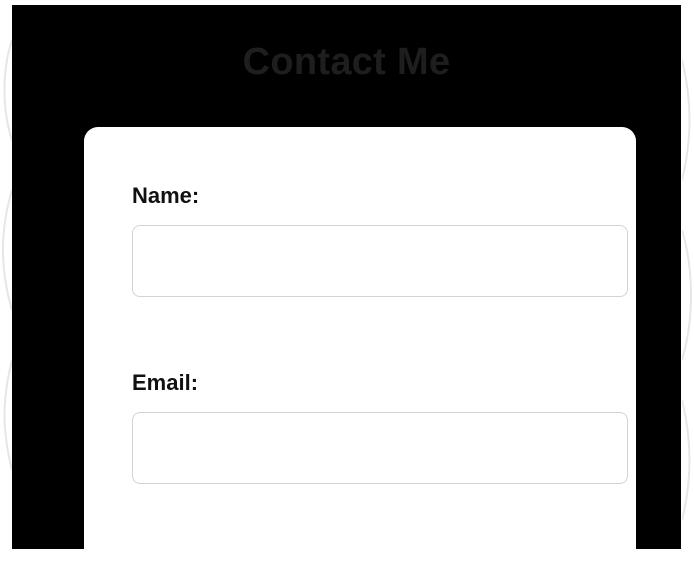 The height and width of the screenshot is (567, 694). I want to click on name-label: Name:, so click(166, 195).